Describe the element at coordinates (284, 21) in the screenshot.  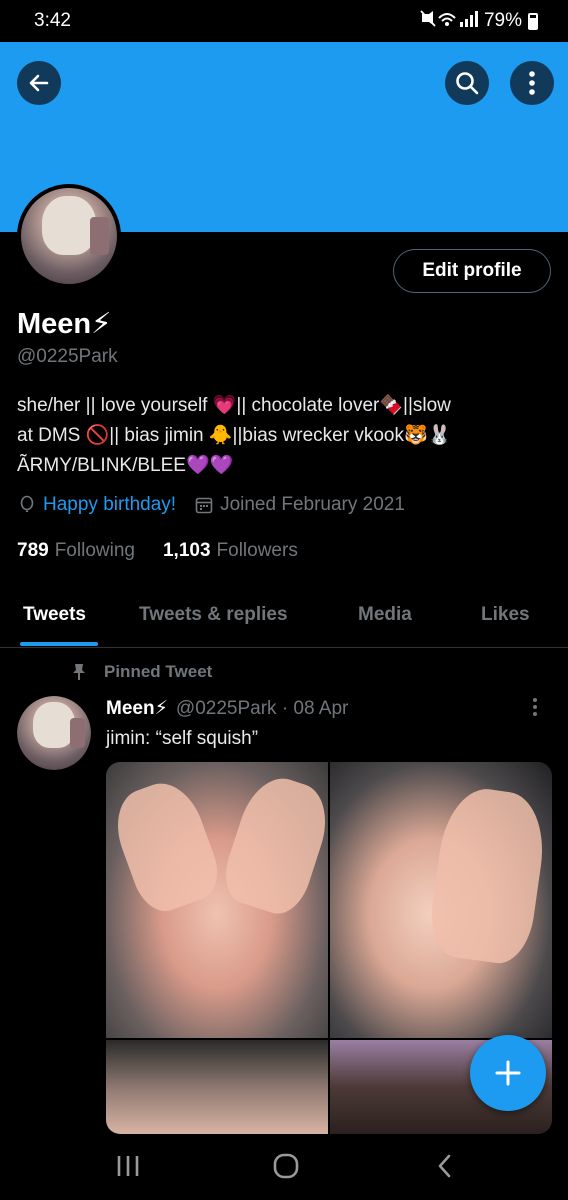
I see `status-bar: 3:42 79%` at that location.